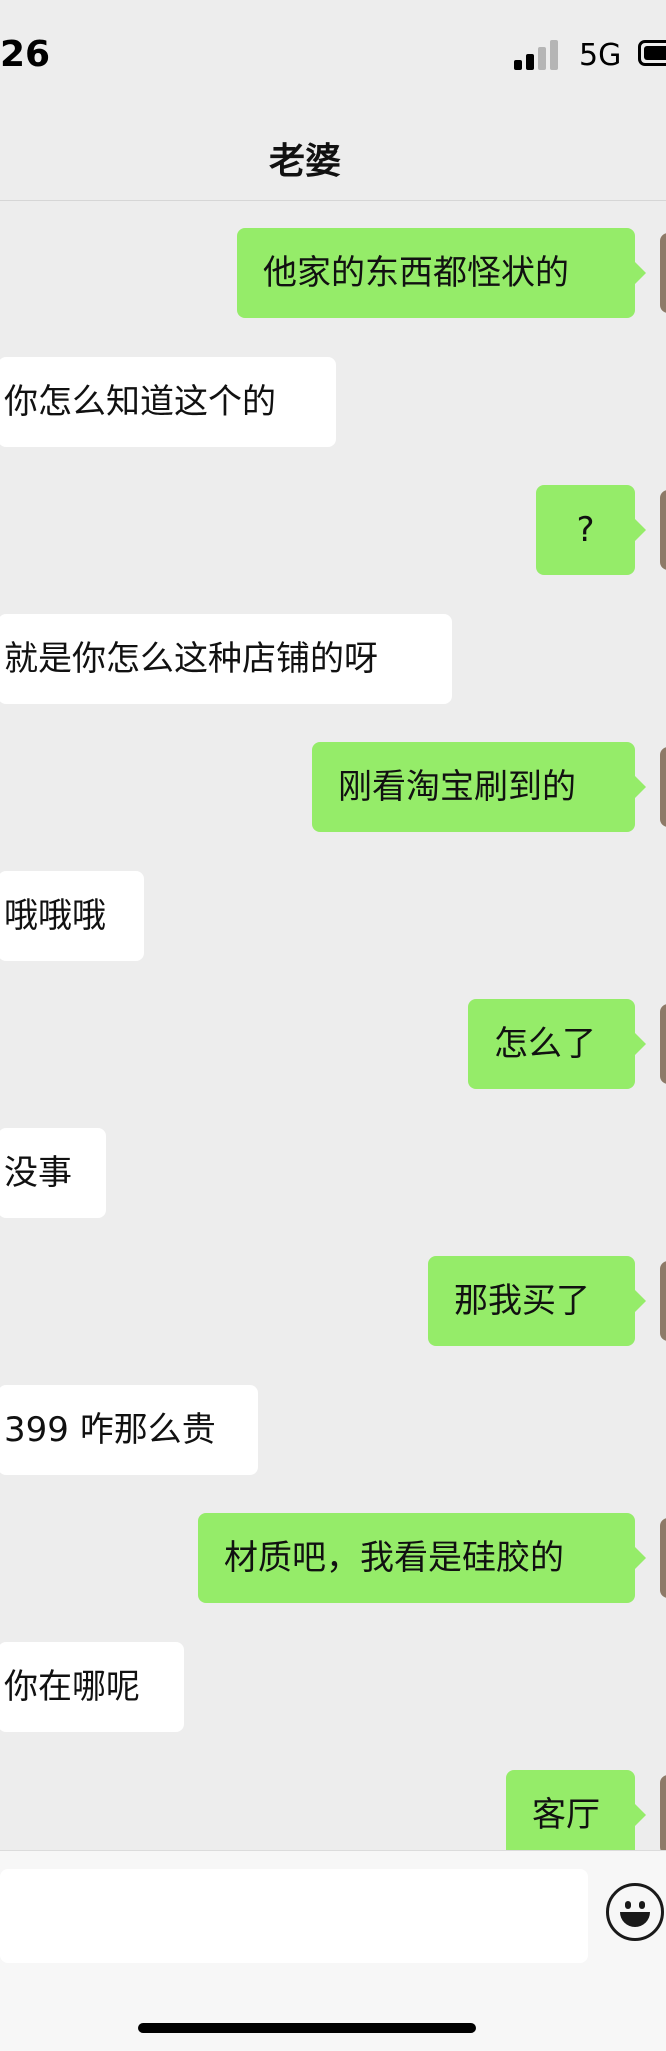  What do you see at coordinates (333, 55) in the screenshot?
I see `status-bar: 26 5G` at bounding box center [333, 55].